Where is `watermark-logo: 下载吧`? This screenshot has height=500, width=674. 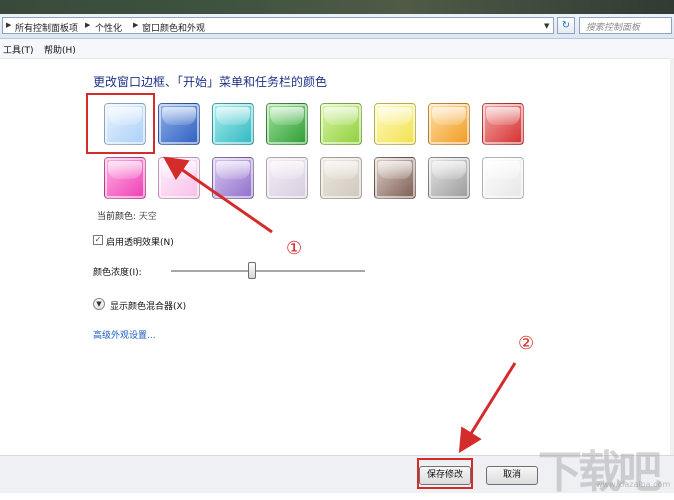 watermark-logo: 下载吧 is located at coordinates (600, 472).